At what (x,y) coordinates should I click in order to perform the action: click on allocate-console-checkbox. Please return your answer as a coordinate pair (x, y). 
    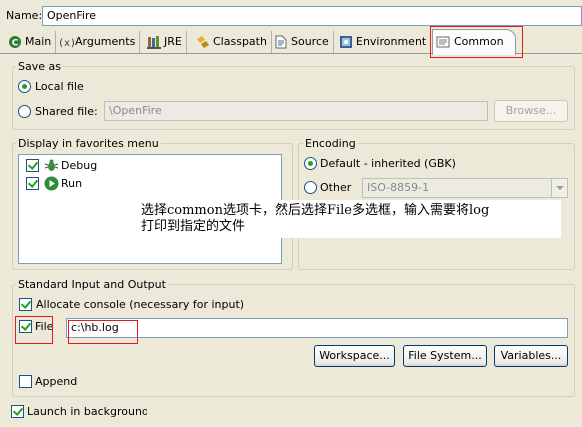
    Looking at the image, I should click on (25, 304).